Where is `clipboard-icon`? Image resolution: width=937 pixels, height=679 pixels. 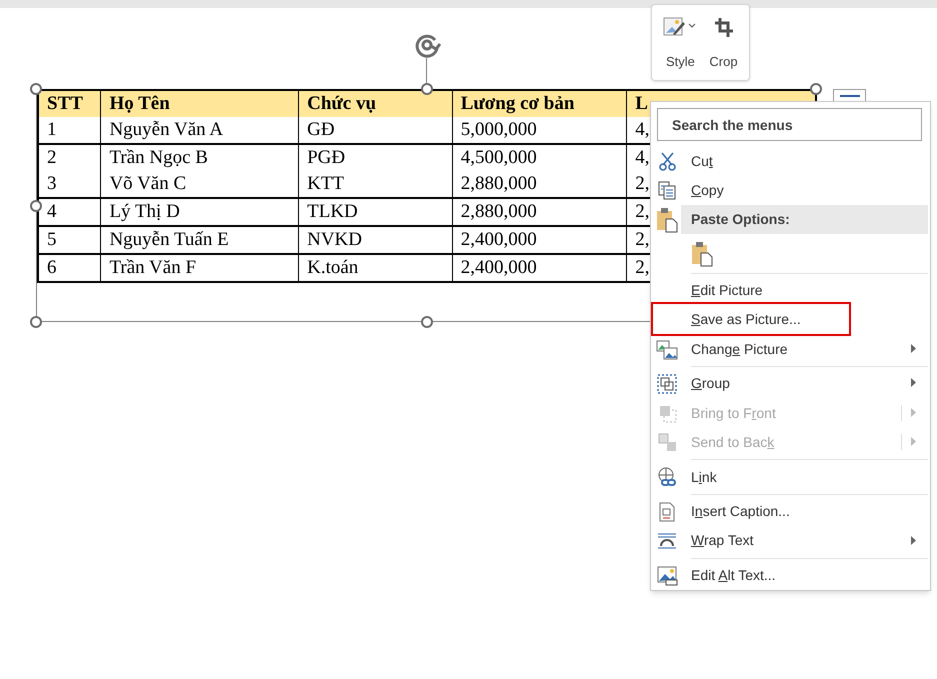 clipboard-icon is located at coordinates (667, 220).